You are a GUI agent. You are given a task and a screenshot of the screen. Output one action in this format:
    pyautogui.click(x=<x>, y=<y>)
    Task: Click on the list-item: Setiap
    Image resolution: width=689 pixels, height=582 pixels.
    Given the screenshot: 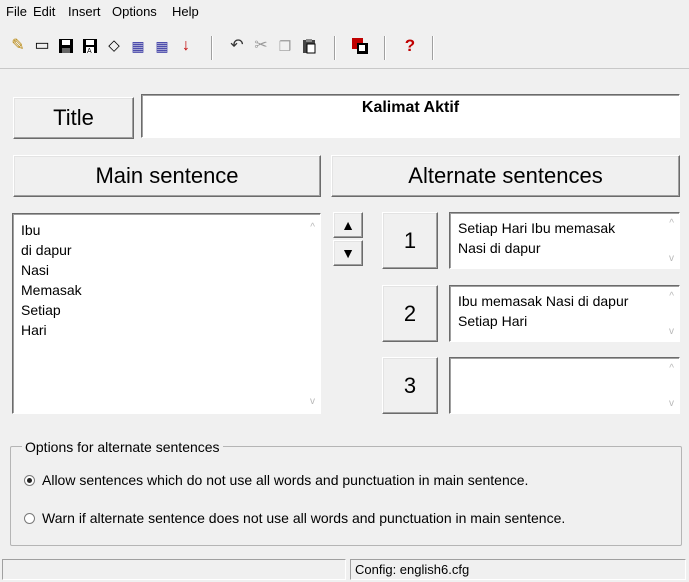 What is the action you would take?
    pyautogui.click(x=41, y=310)
    